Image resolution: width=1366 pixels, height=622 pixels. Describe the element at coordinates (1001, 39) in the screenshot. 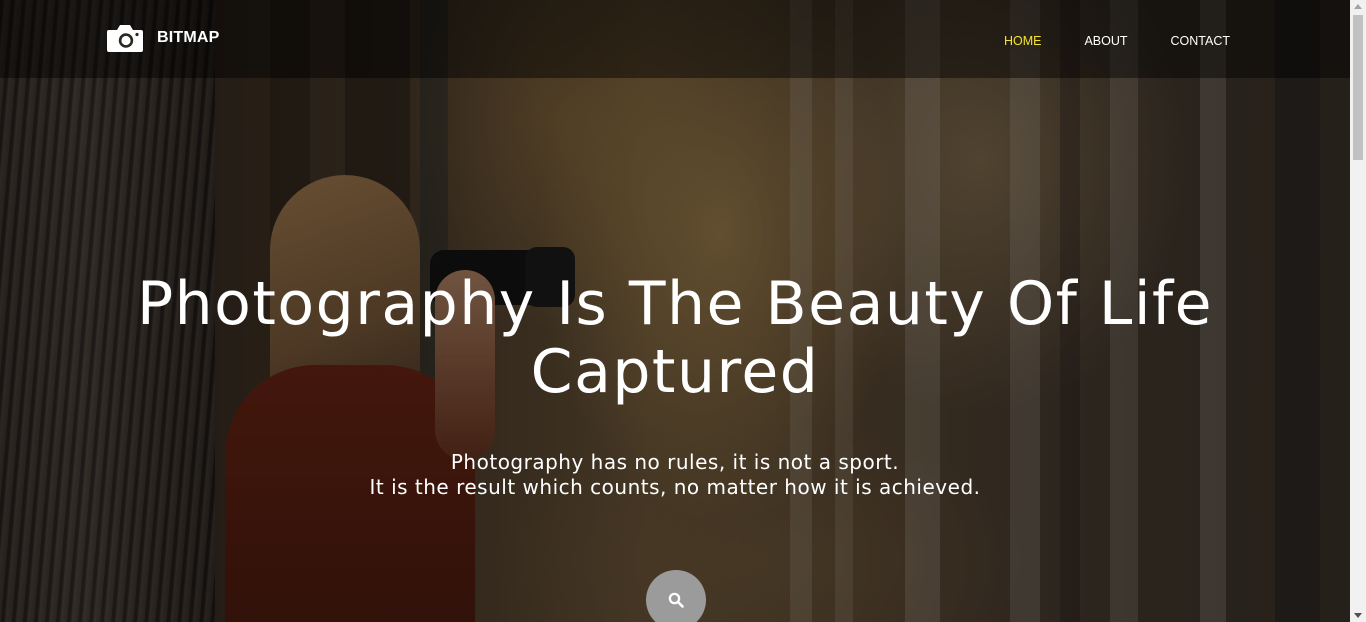

I see `nav-item-home: HOME` at that location.